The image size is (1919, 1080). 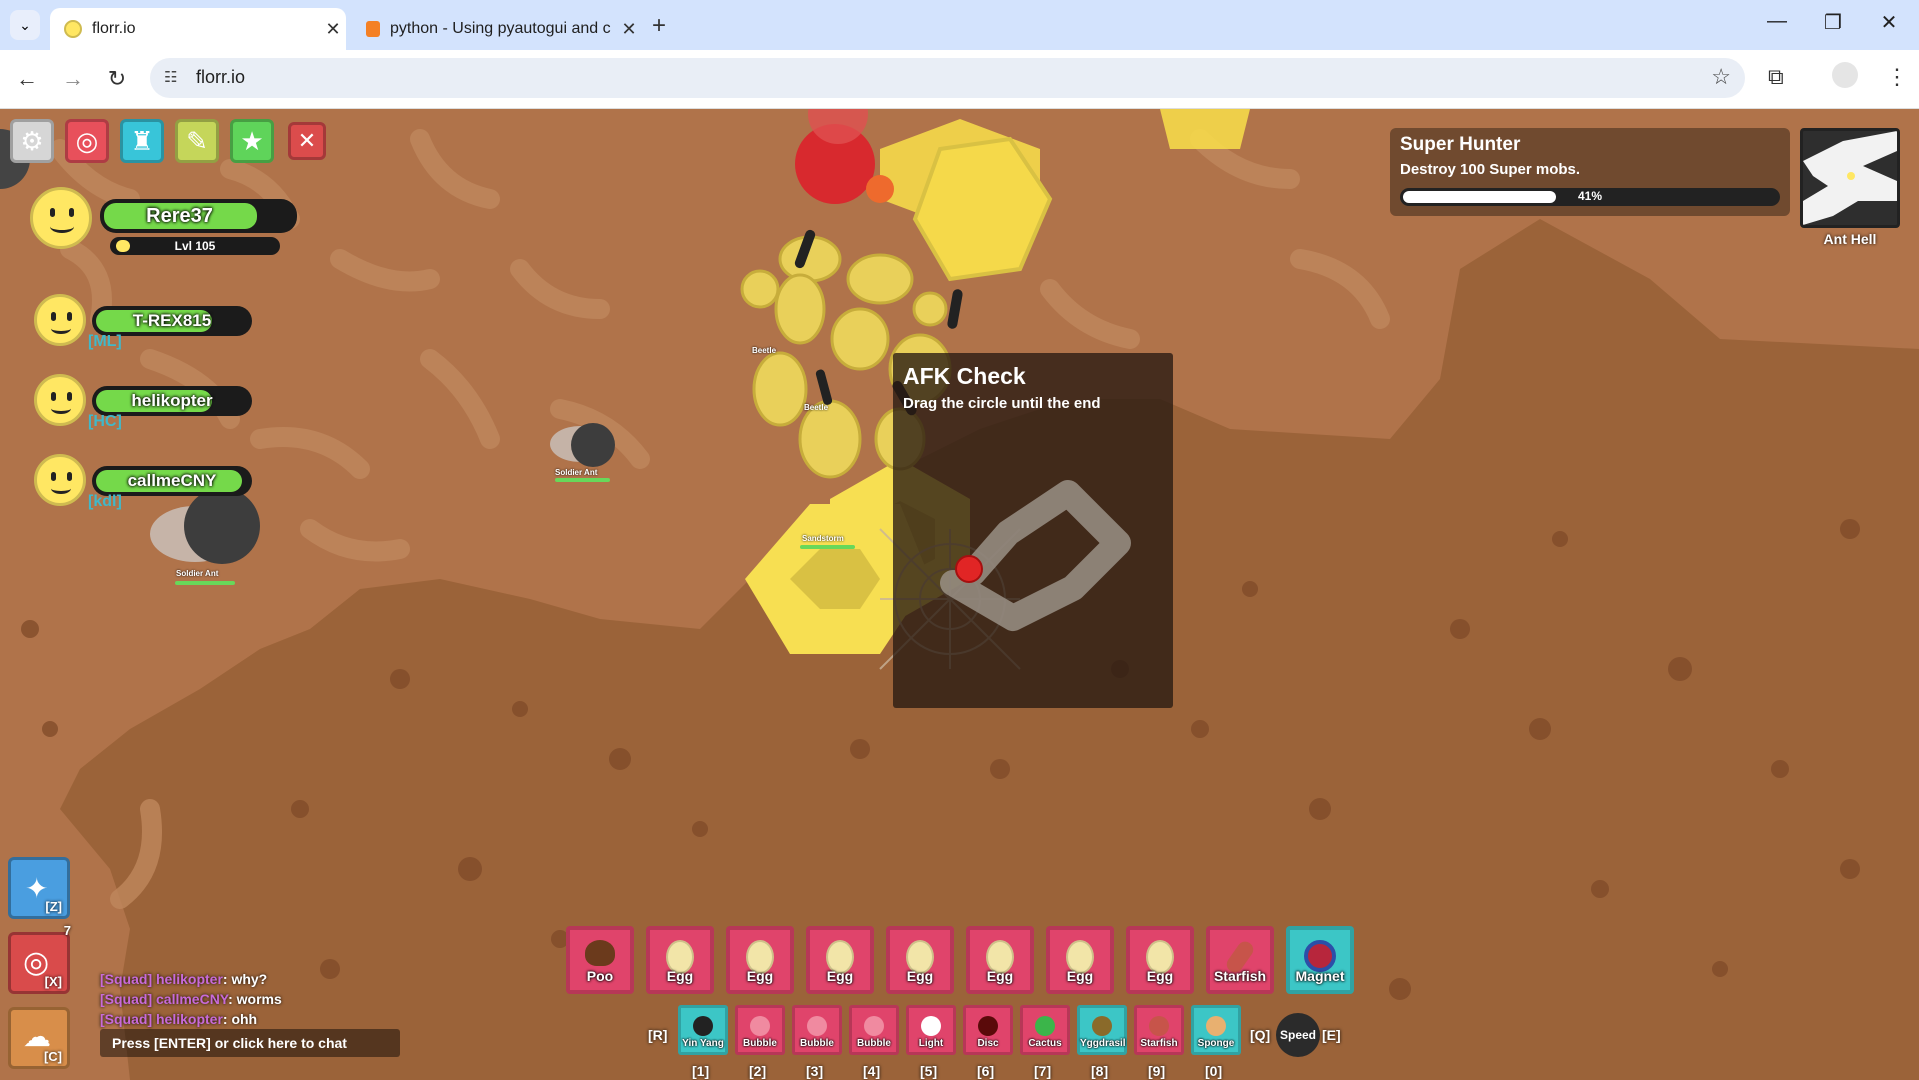 I want to click on ability-c-button: ☁ [C], so click(x=39, y=1038).